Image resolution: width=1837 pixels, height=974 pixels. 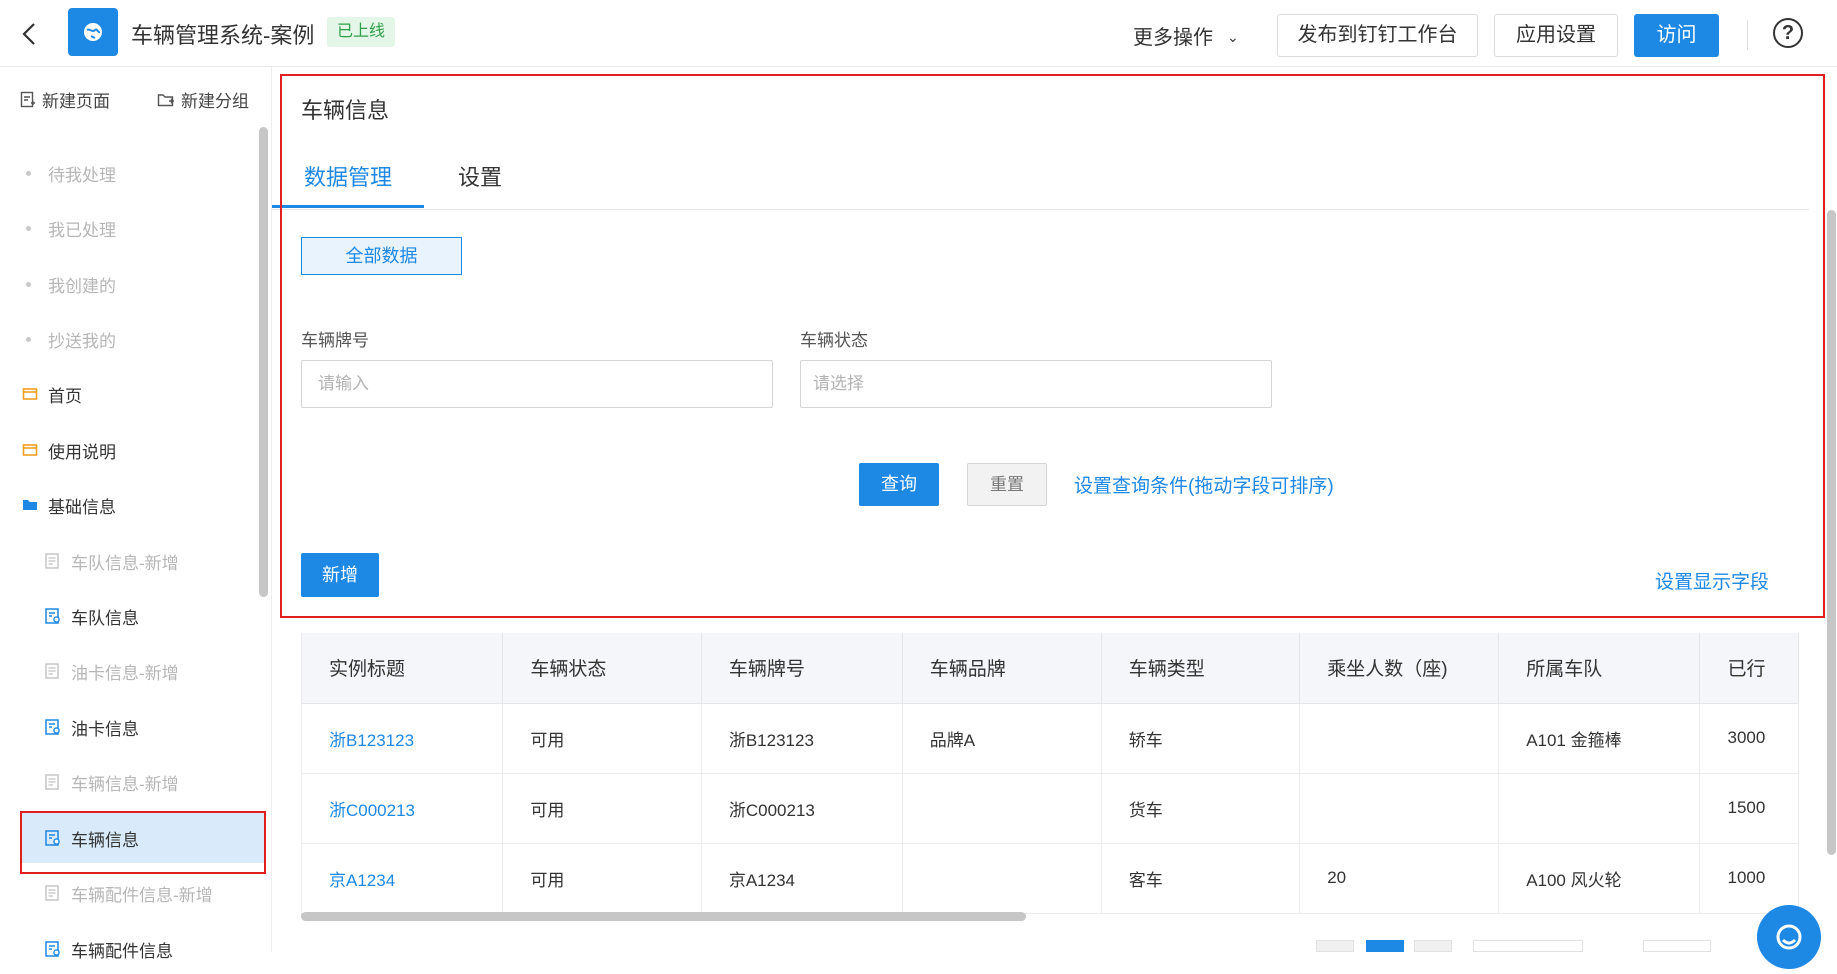 I want to click on sidebar-item: 首页, so click(x=129, y=394).